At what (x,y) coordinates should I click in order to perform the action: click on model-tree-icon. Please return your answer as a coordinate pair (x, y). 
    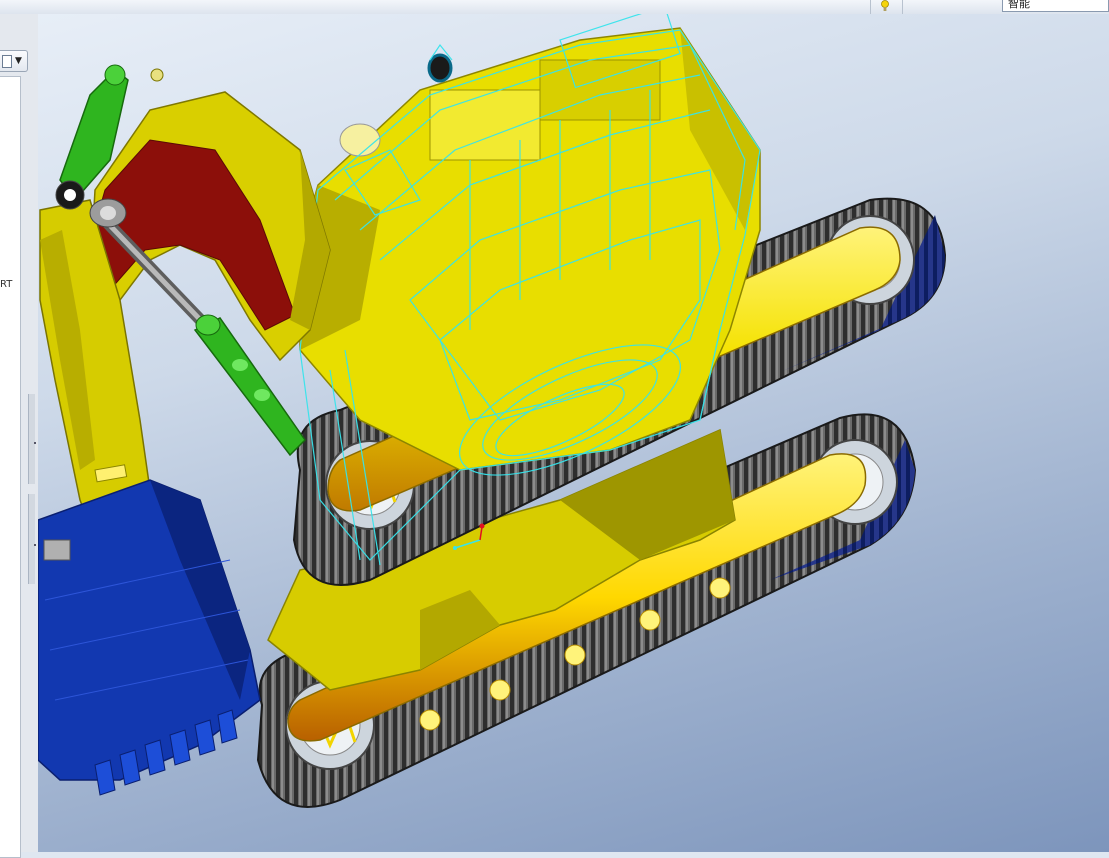
    Looking at the image, I should click on (7, 61).